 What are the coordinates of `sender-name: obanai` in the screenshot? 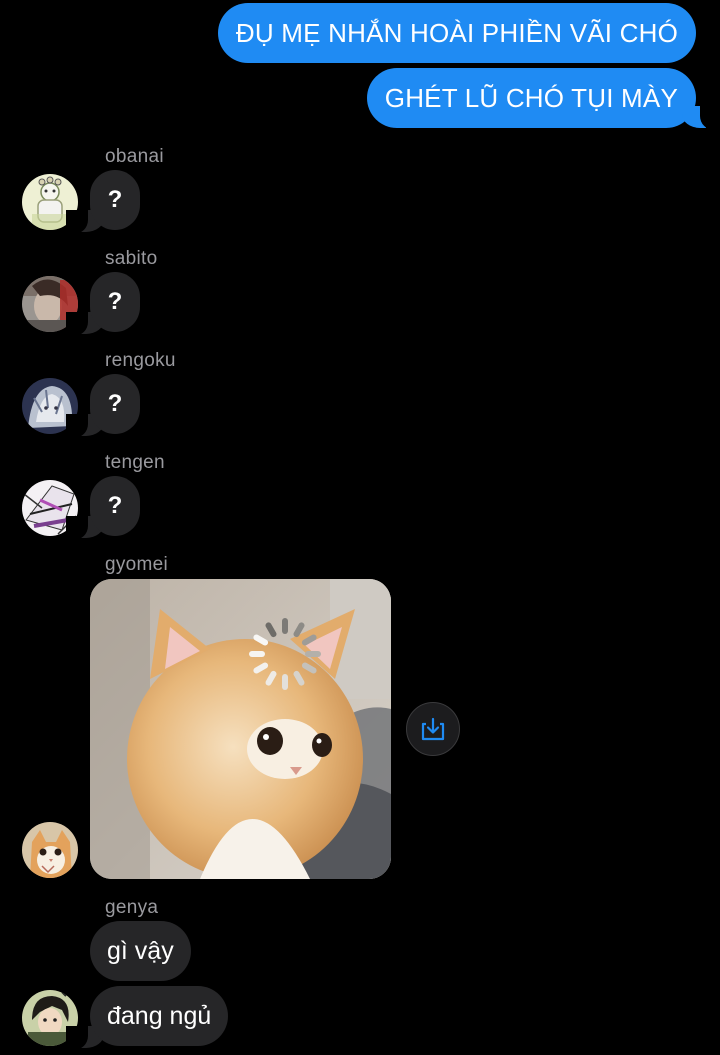 It's located at (134, 156).